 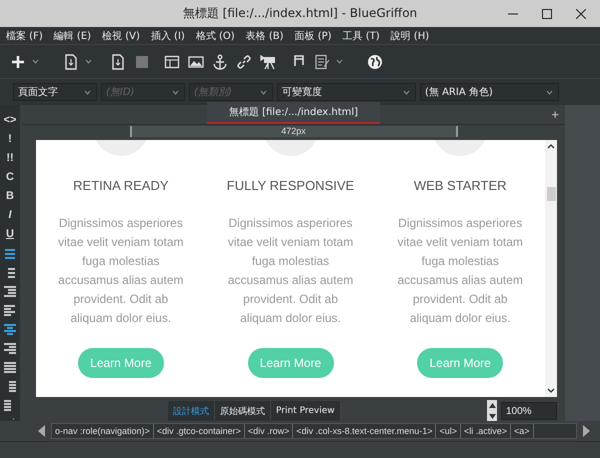 I want to click on menu-item: 表格 (B), so click(x=265, y=35).